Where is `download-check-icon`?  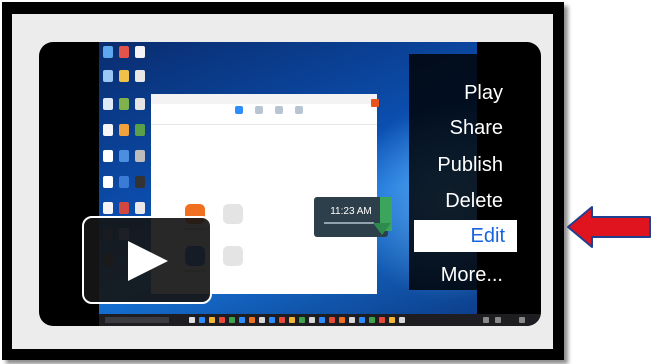 download-check-icon is located at coordinates (382, 229).